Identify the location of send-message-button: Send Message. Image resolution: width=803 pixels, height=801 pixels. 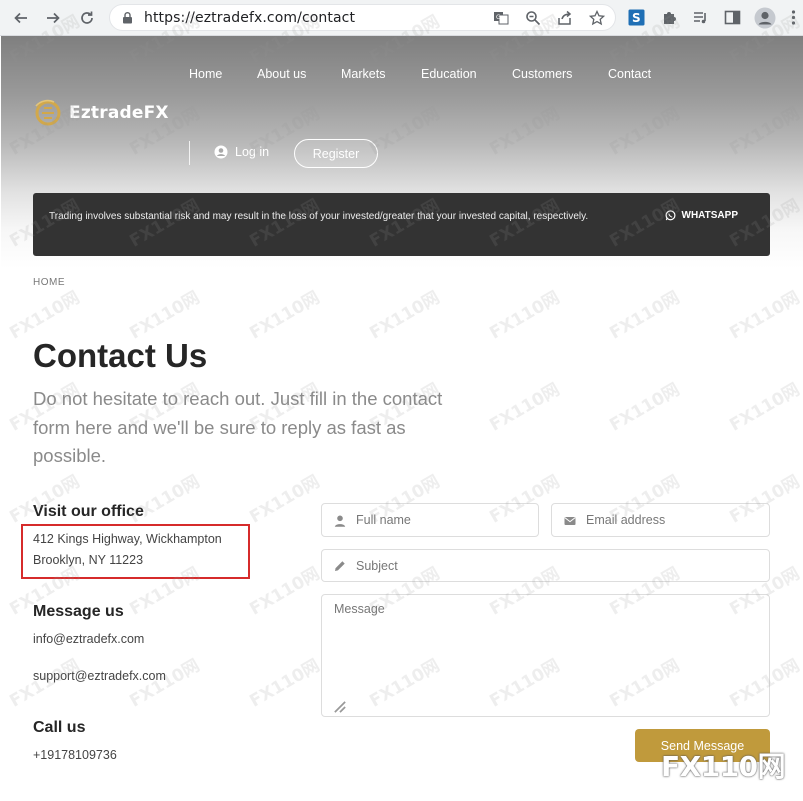
(702, 745).